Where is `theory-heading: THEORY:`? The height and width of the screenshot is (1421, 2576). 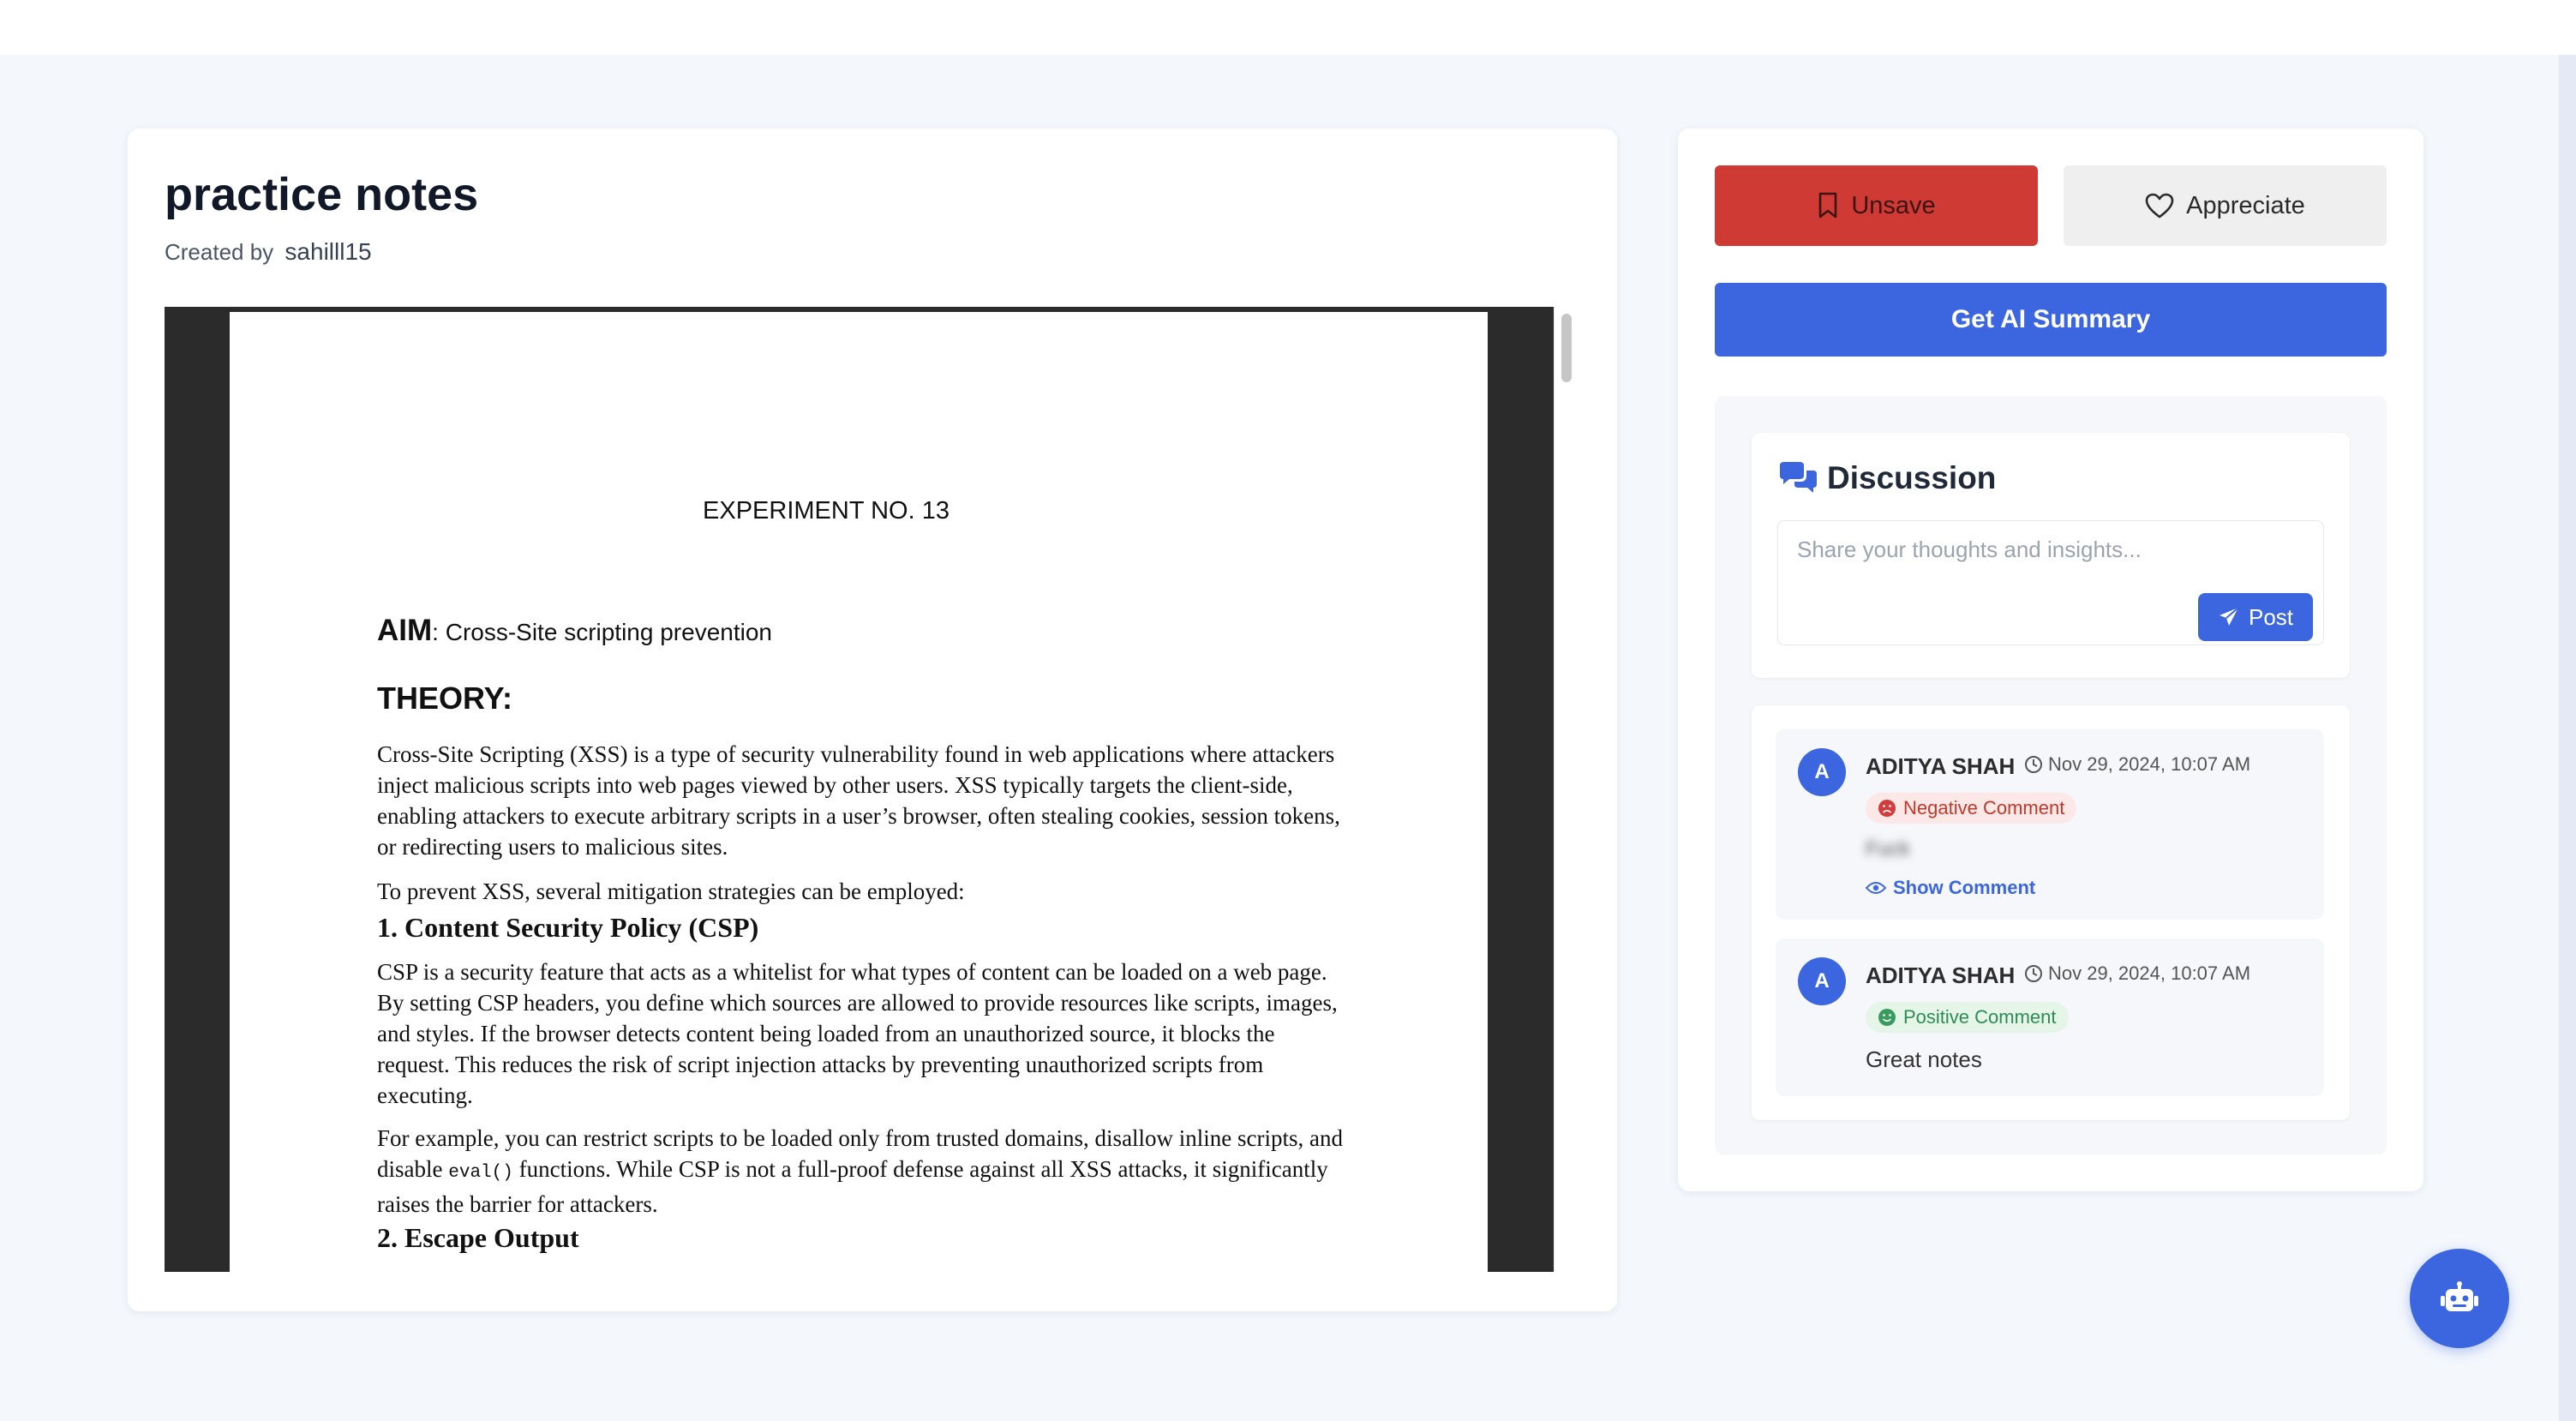
theory-heading: THEORY: is located at coordinates (444, 698).